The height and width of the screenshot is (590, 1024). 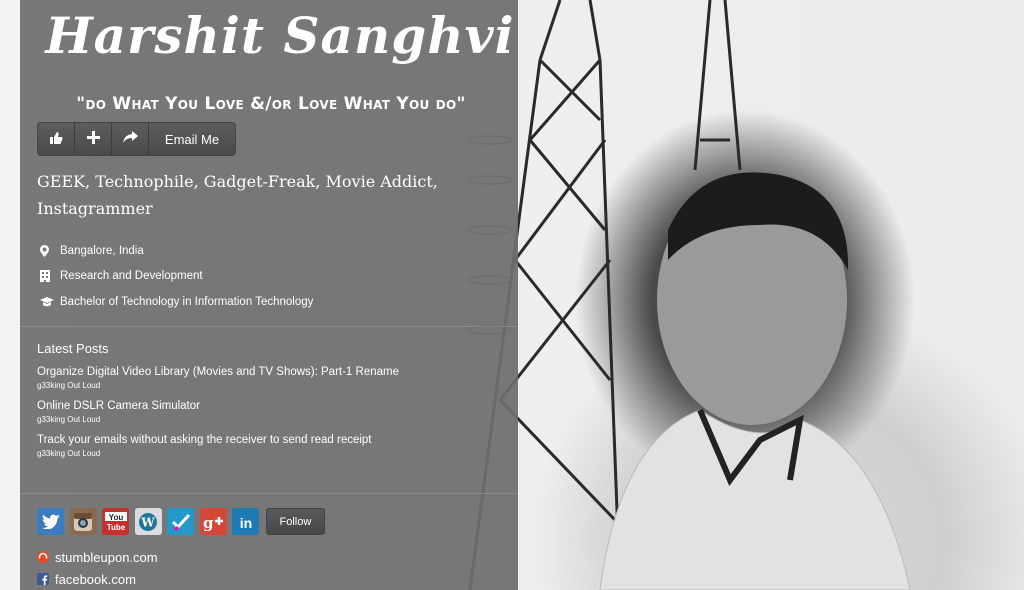 What do you see at coordinates (44, 557) in the screenshot?
I see `stumbleupon-icon` at bounding box center [44, 557].